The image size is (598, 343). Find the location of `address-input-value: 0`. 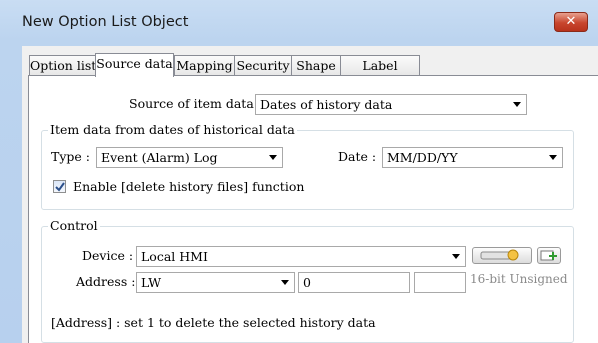

address-input-value: 0 is located at coordinates (307, 282).